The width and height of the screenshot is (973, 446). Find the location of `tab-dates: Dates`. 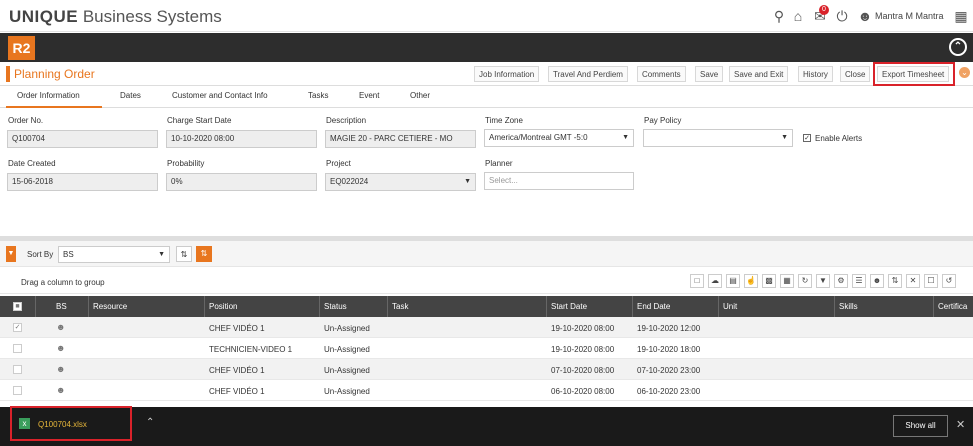

tab-dates: Dates is located at coordinates (130, 95).